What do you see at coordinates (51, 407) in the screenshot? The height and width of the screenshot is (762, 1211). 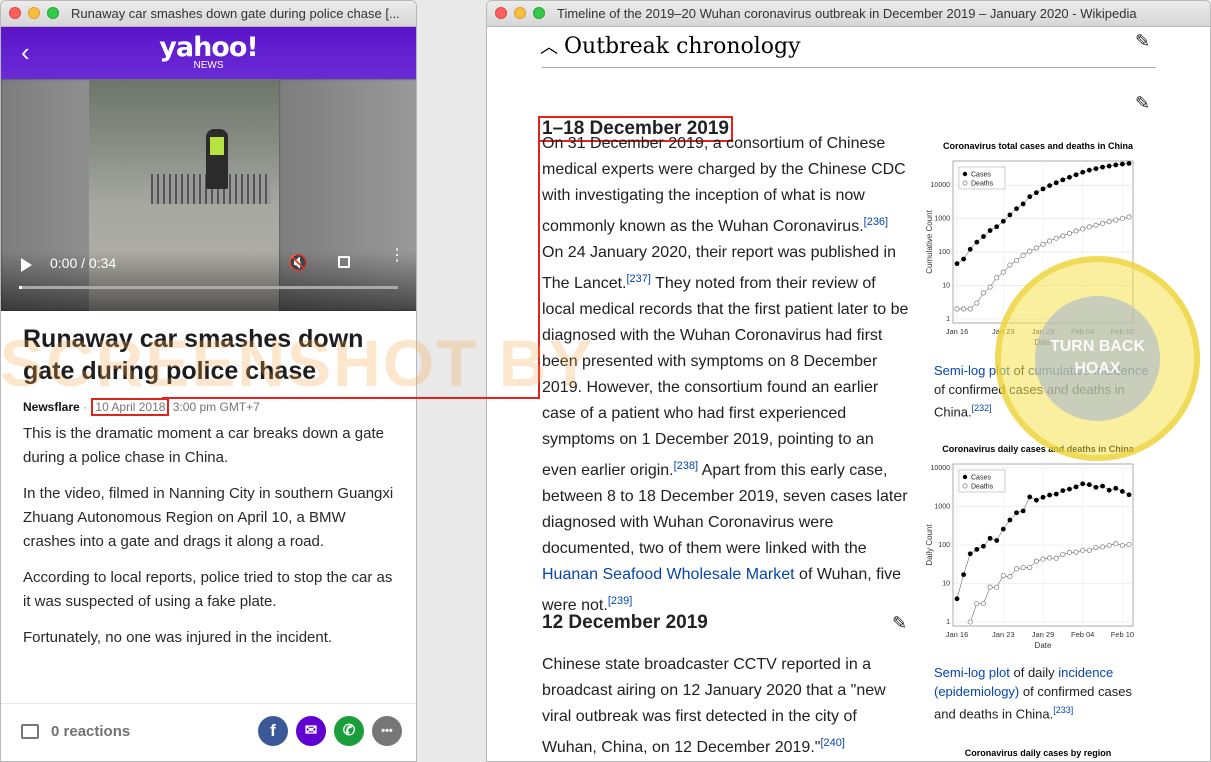 I see `article-source: Newsflare` at bounding box center [51, 407].